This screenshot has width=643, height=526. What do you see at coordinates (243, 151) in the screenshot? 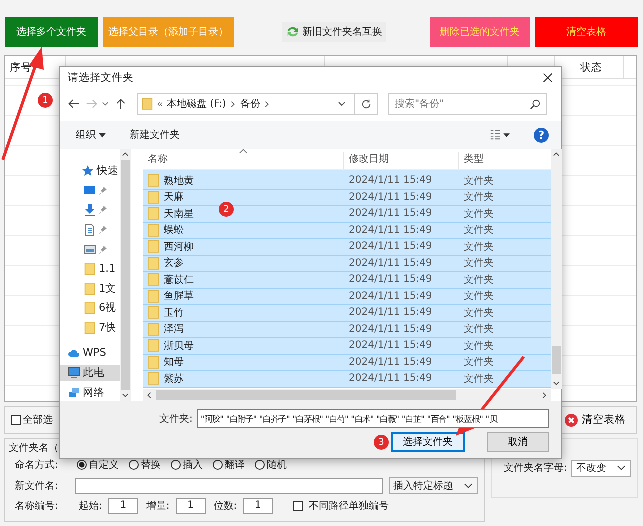
I see `sort-icon` at bounding box center [243, 151].